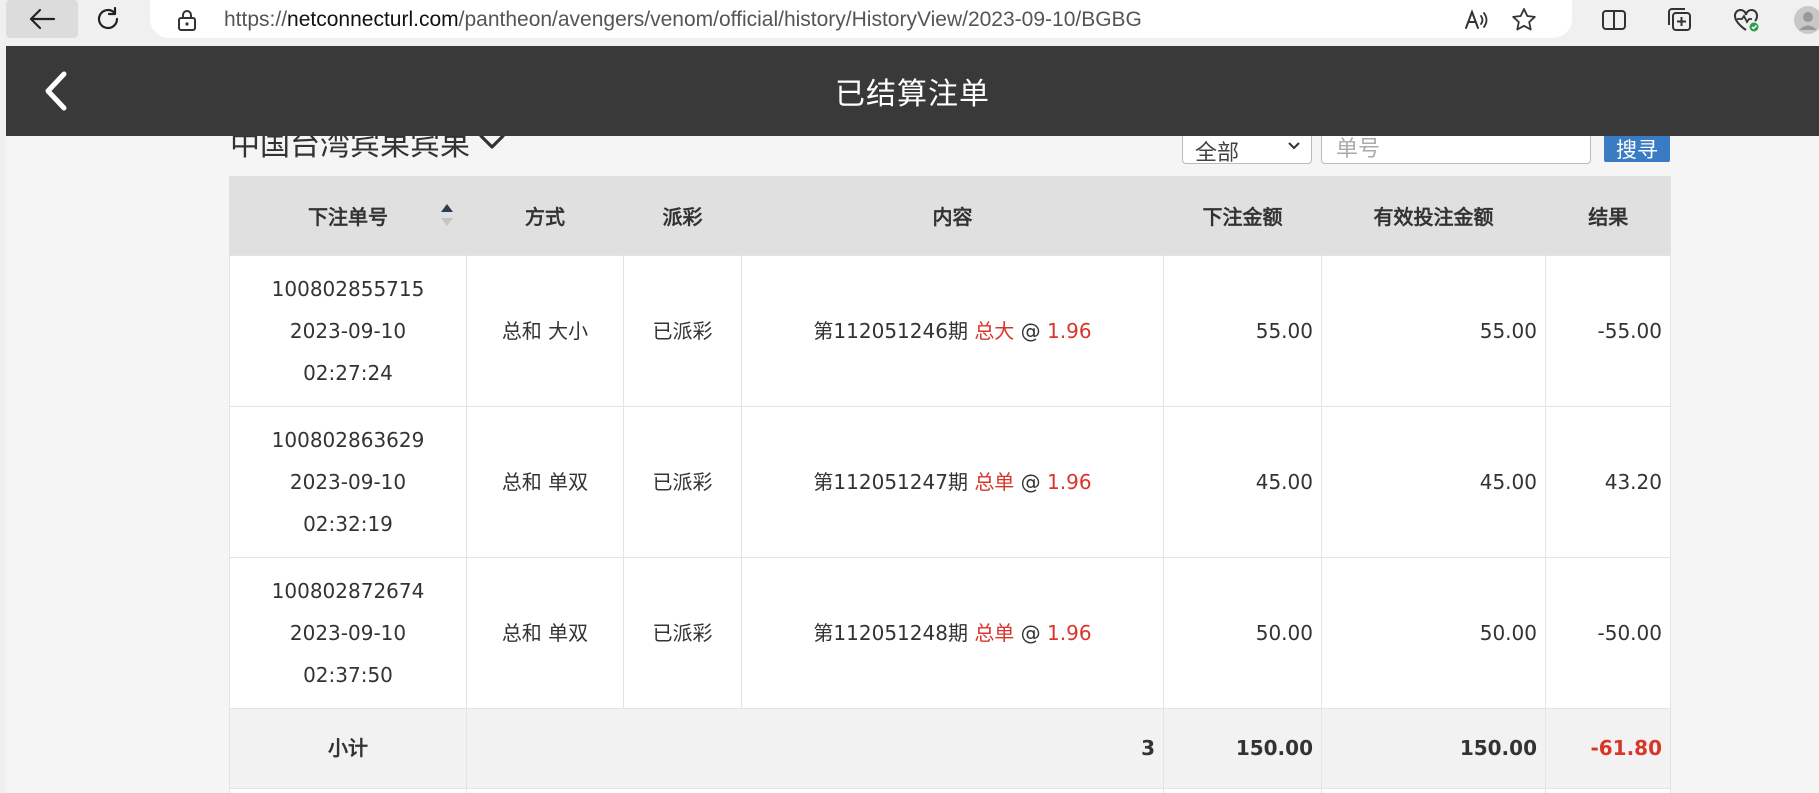 This screenshot has height=793, width=1819. Describe the element at coordinates (1524, 20) in the screenshot. I see `favorite-star-icon` at that location.